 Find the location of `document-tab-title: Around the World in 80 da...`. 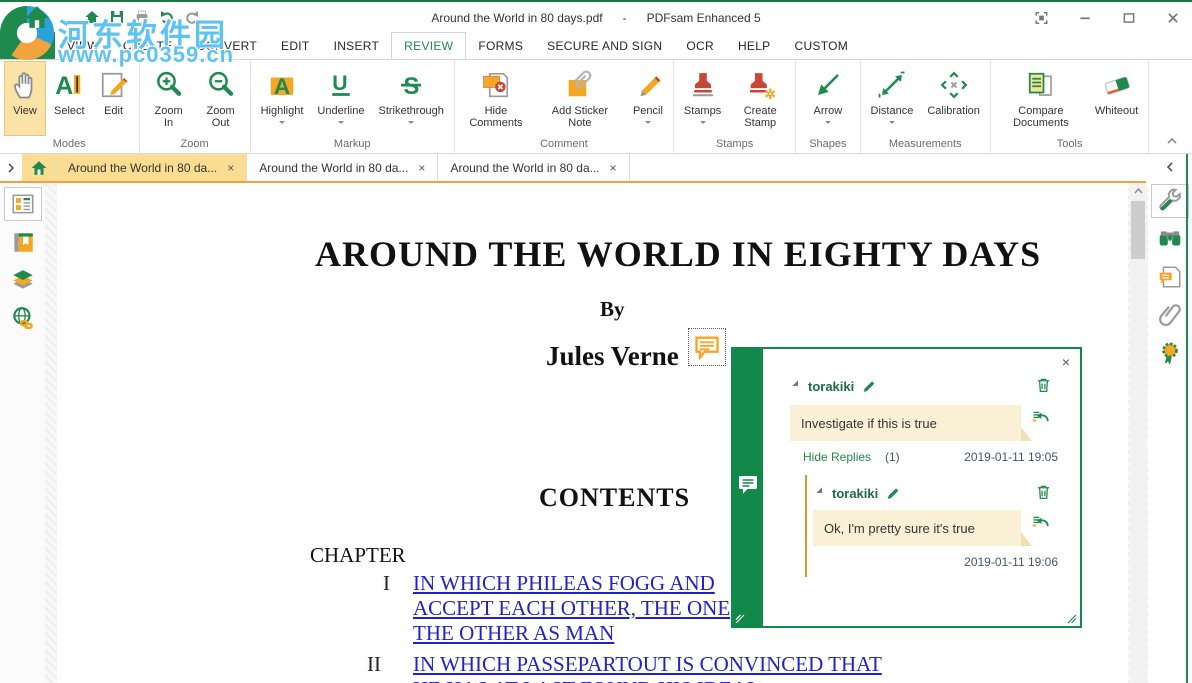

document-tab-title: Around the World in 80 da... is located at coordinates (334, 167).